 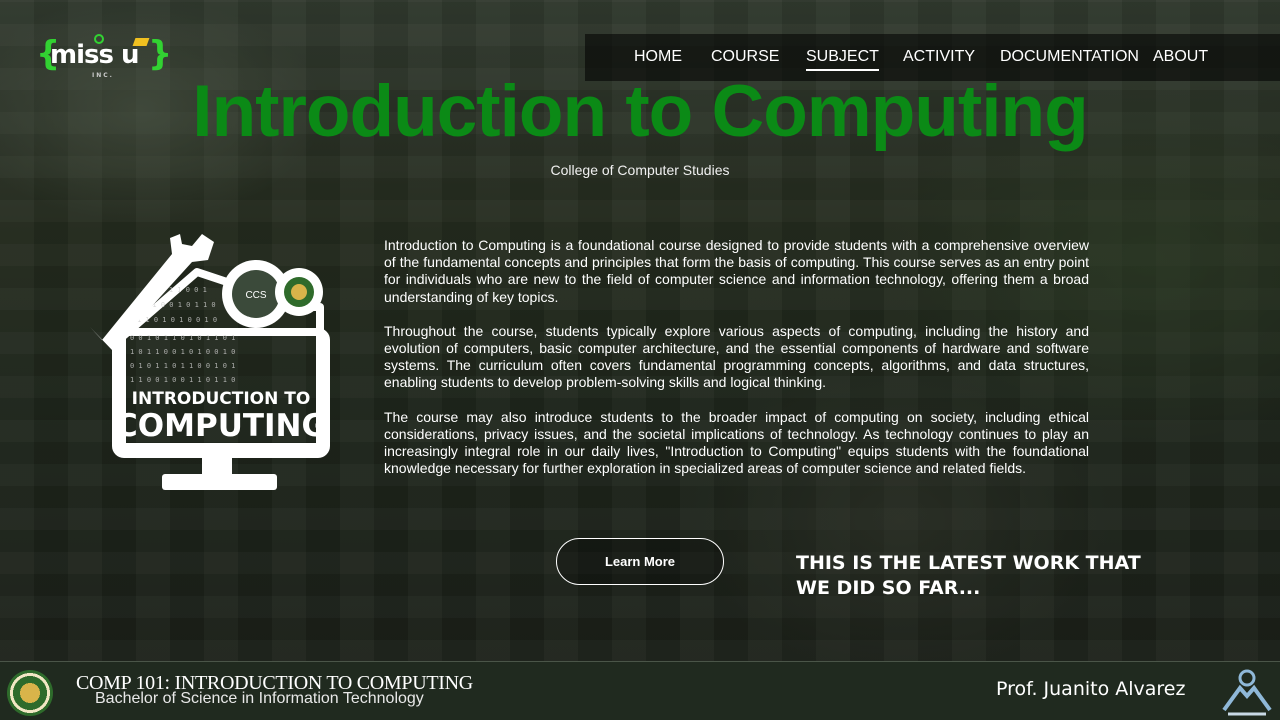 What do you see at coordinates (217, 464) in the screenshot?
I see `monitor-stand` at bounding box center [217, 464].